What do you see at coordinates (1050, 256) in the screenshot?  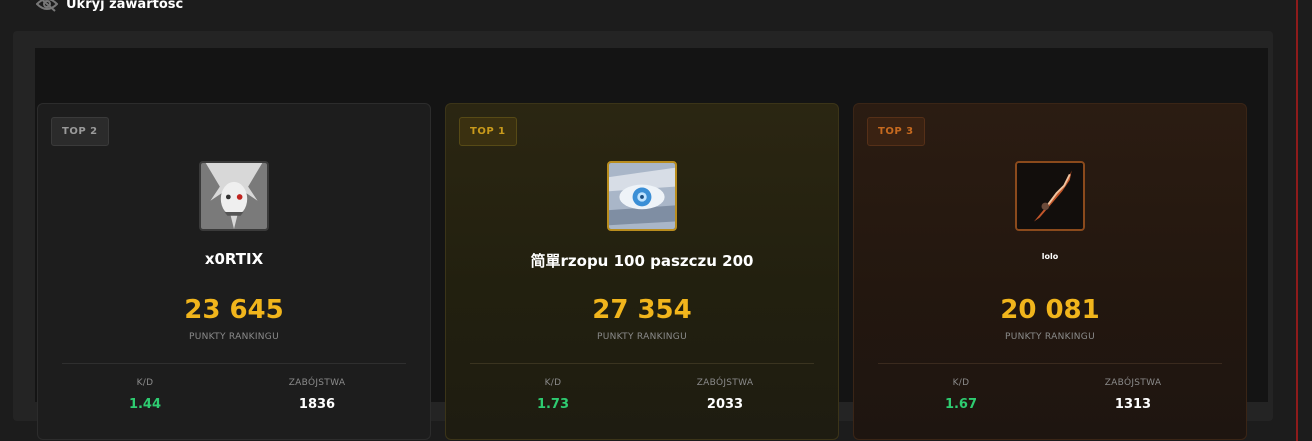 I see `player-name: lolo` at bounding box center [1050, 256].